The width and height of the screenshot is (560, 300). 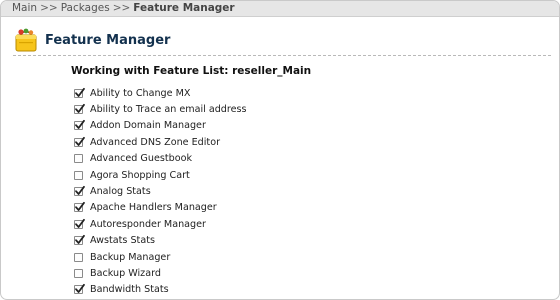 What do you see at coordinates (125, 273) in the screenshot?
I see `feature-label: Backup Wizard` at bounding box center [125, 273].